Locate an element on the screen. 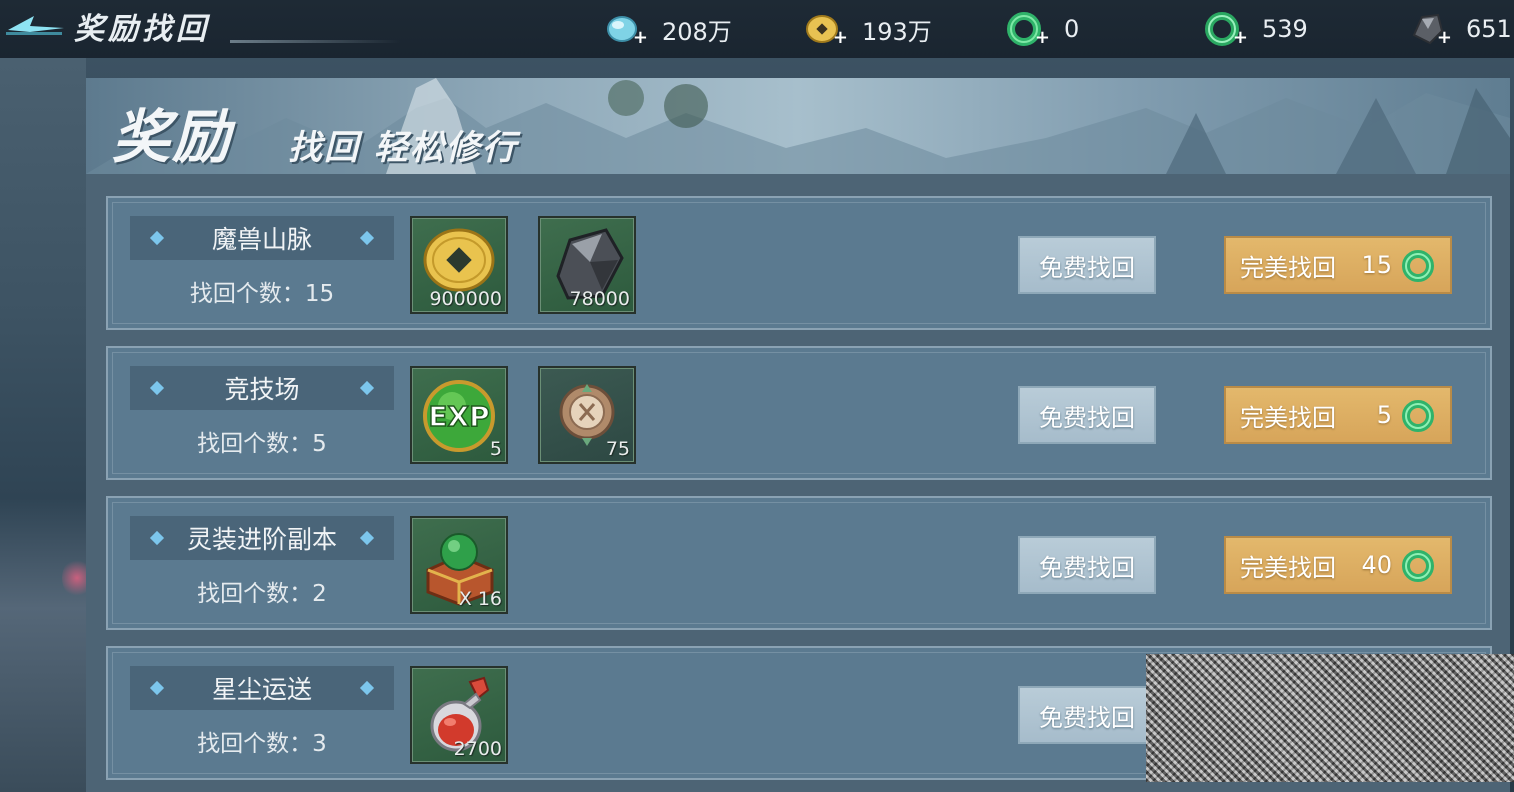 The height and width of the screenshot is (792, 1514). reward-item: EXP 5 is located at coordinates (459, 415).